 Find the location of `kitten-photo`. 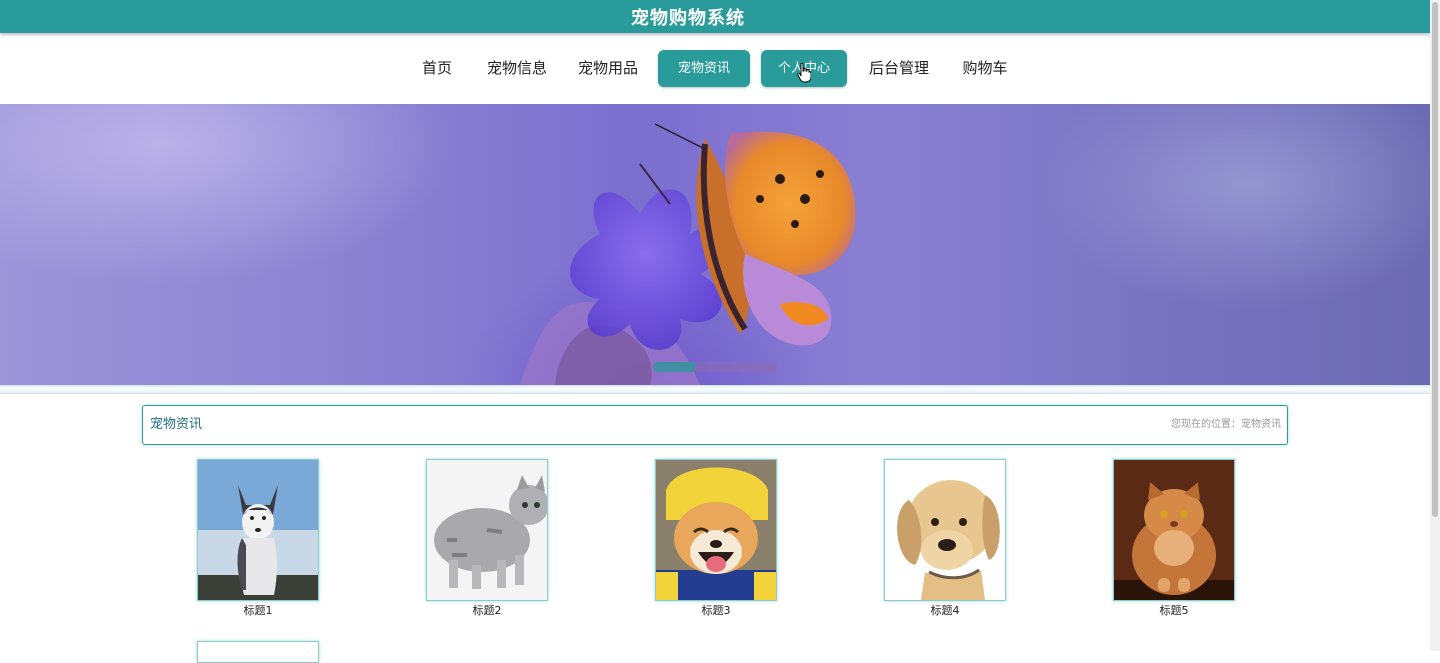

kitten-photo is located at coordinates (487, 530).